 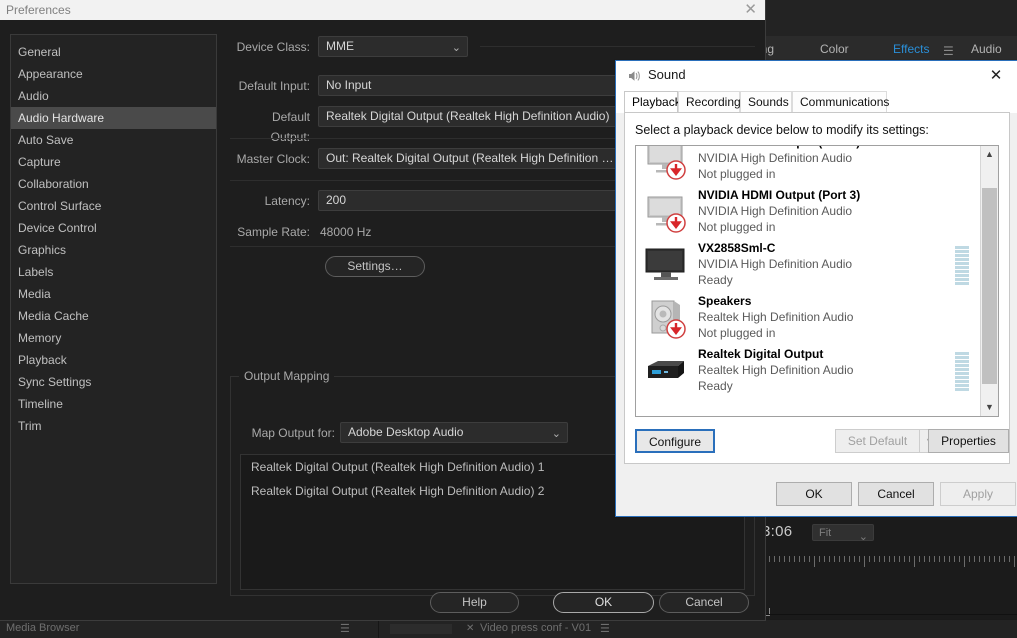 I want to click on tab-communications: Communications, so click(x=840, y=101).